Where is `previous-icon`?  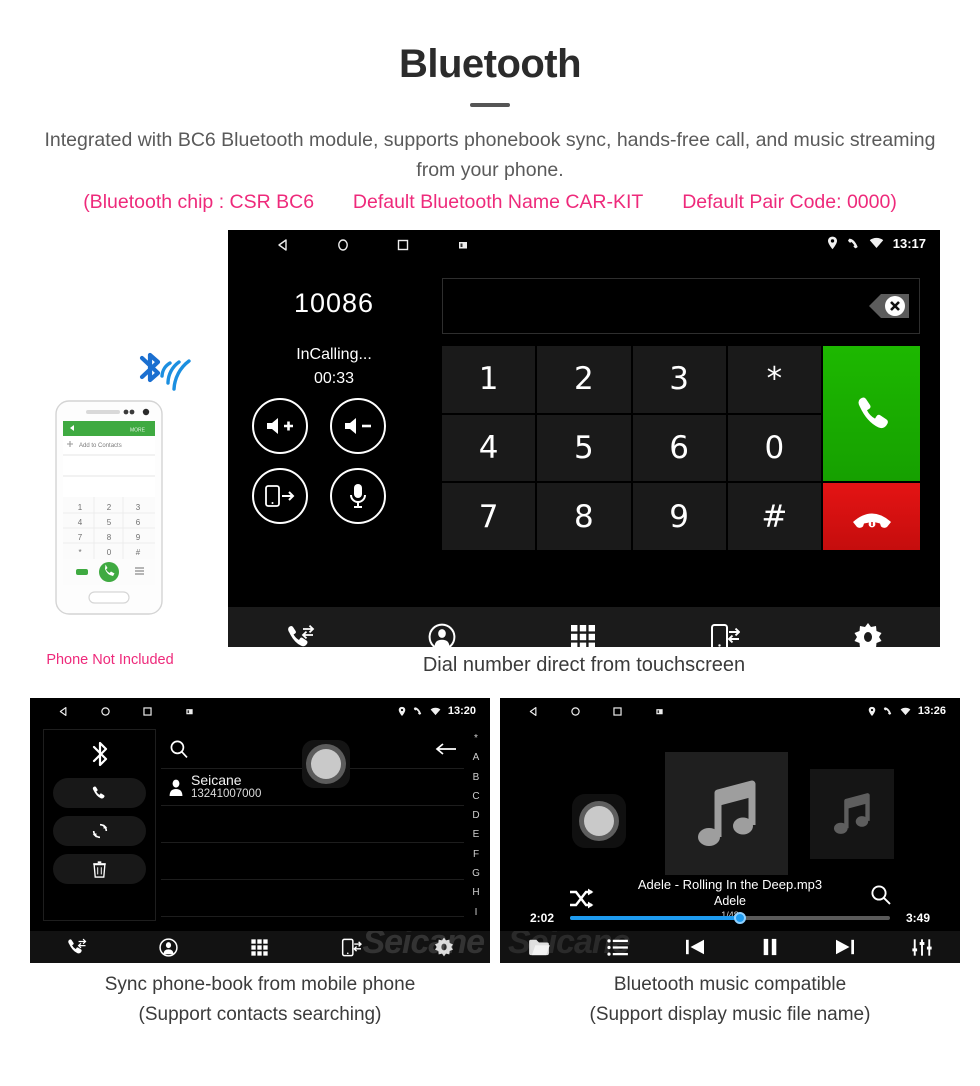 previous-icon is located at coordinates (695, 947).